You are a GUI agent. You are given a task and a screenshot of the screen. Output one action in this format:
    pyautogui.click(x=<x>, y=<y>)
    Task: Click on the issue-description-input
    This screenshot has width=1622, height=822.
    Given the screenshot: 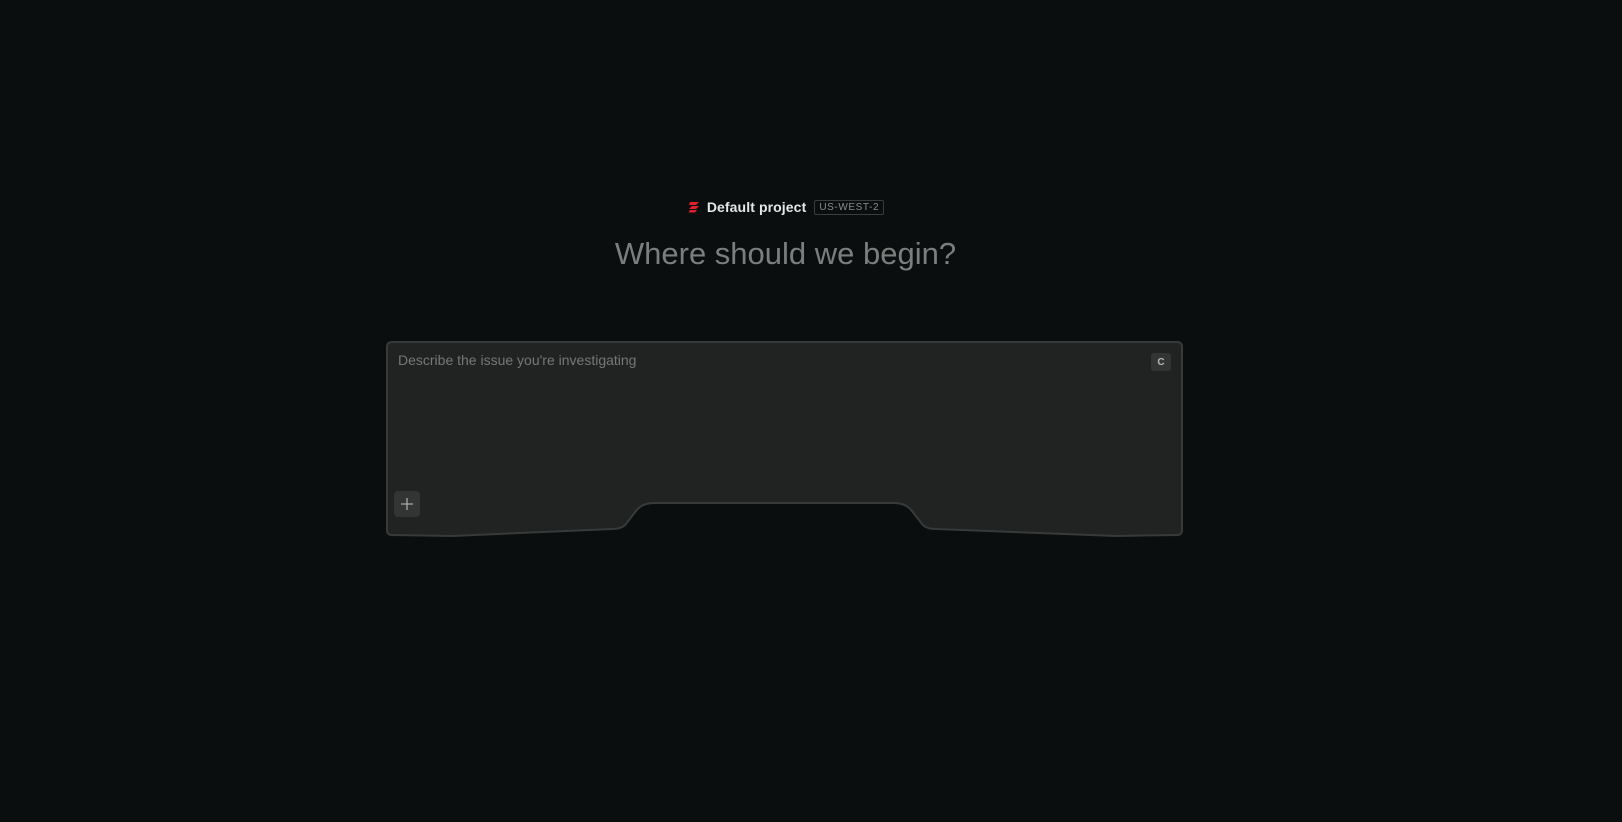 What is the action you would take?
    pyautogui.click(x=758, y=407)
    